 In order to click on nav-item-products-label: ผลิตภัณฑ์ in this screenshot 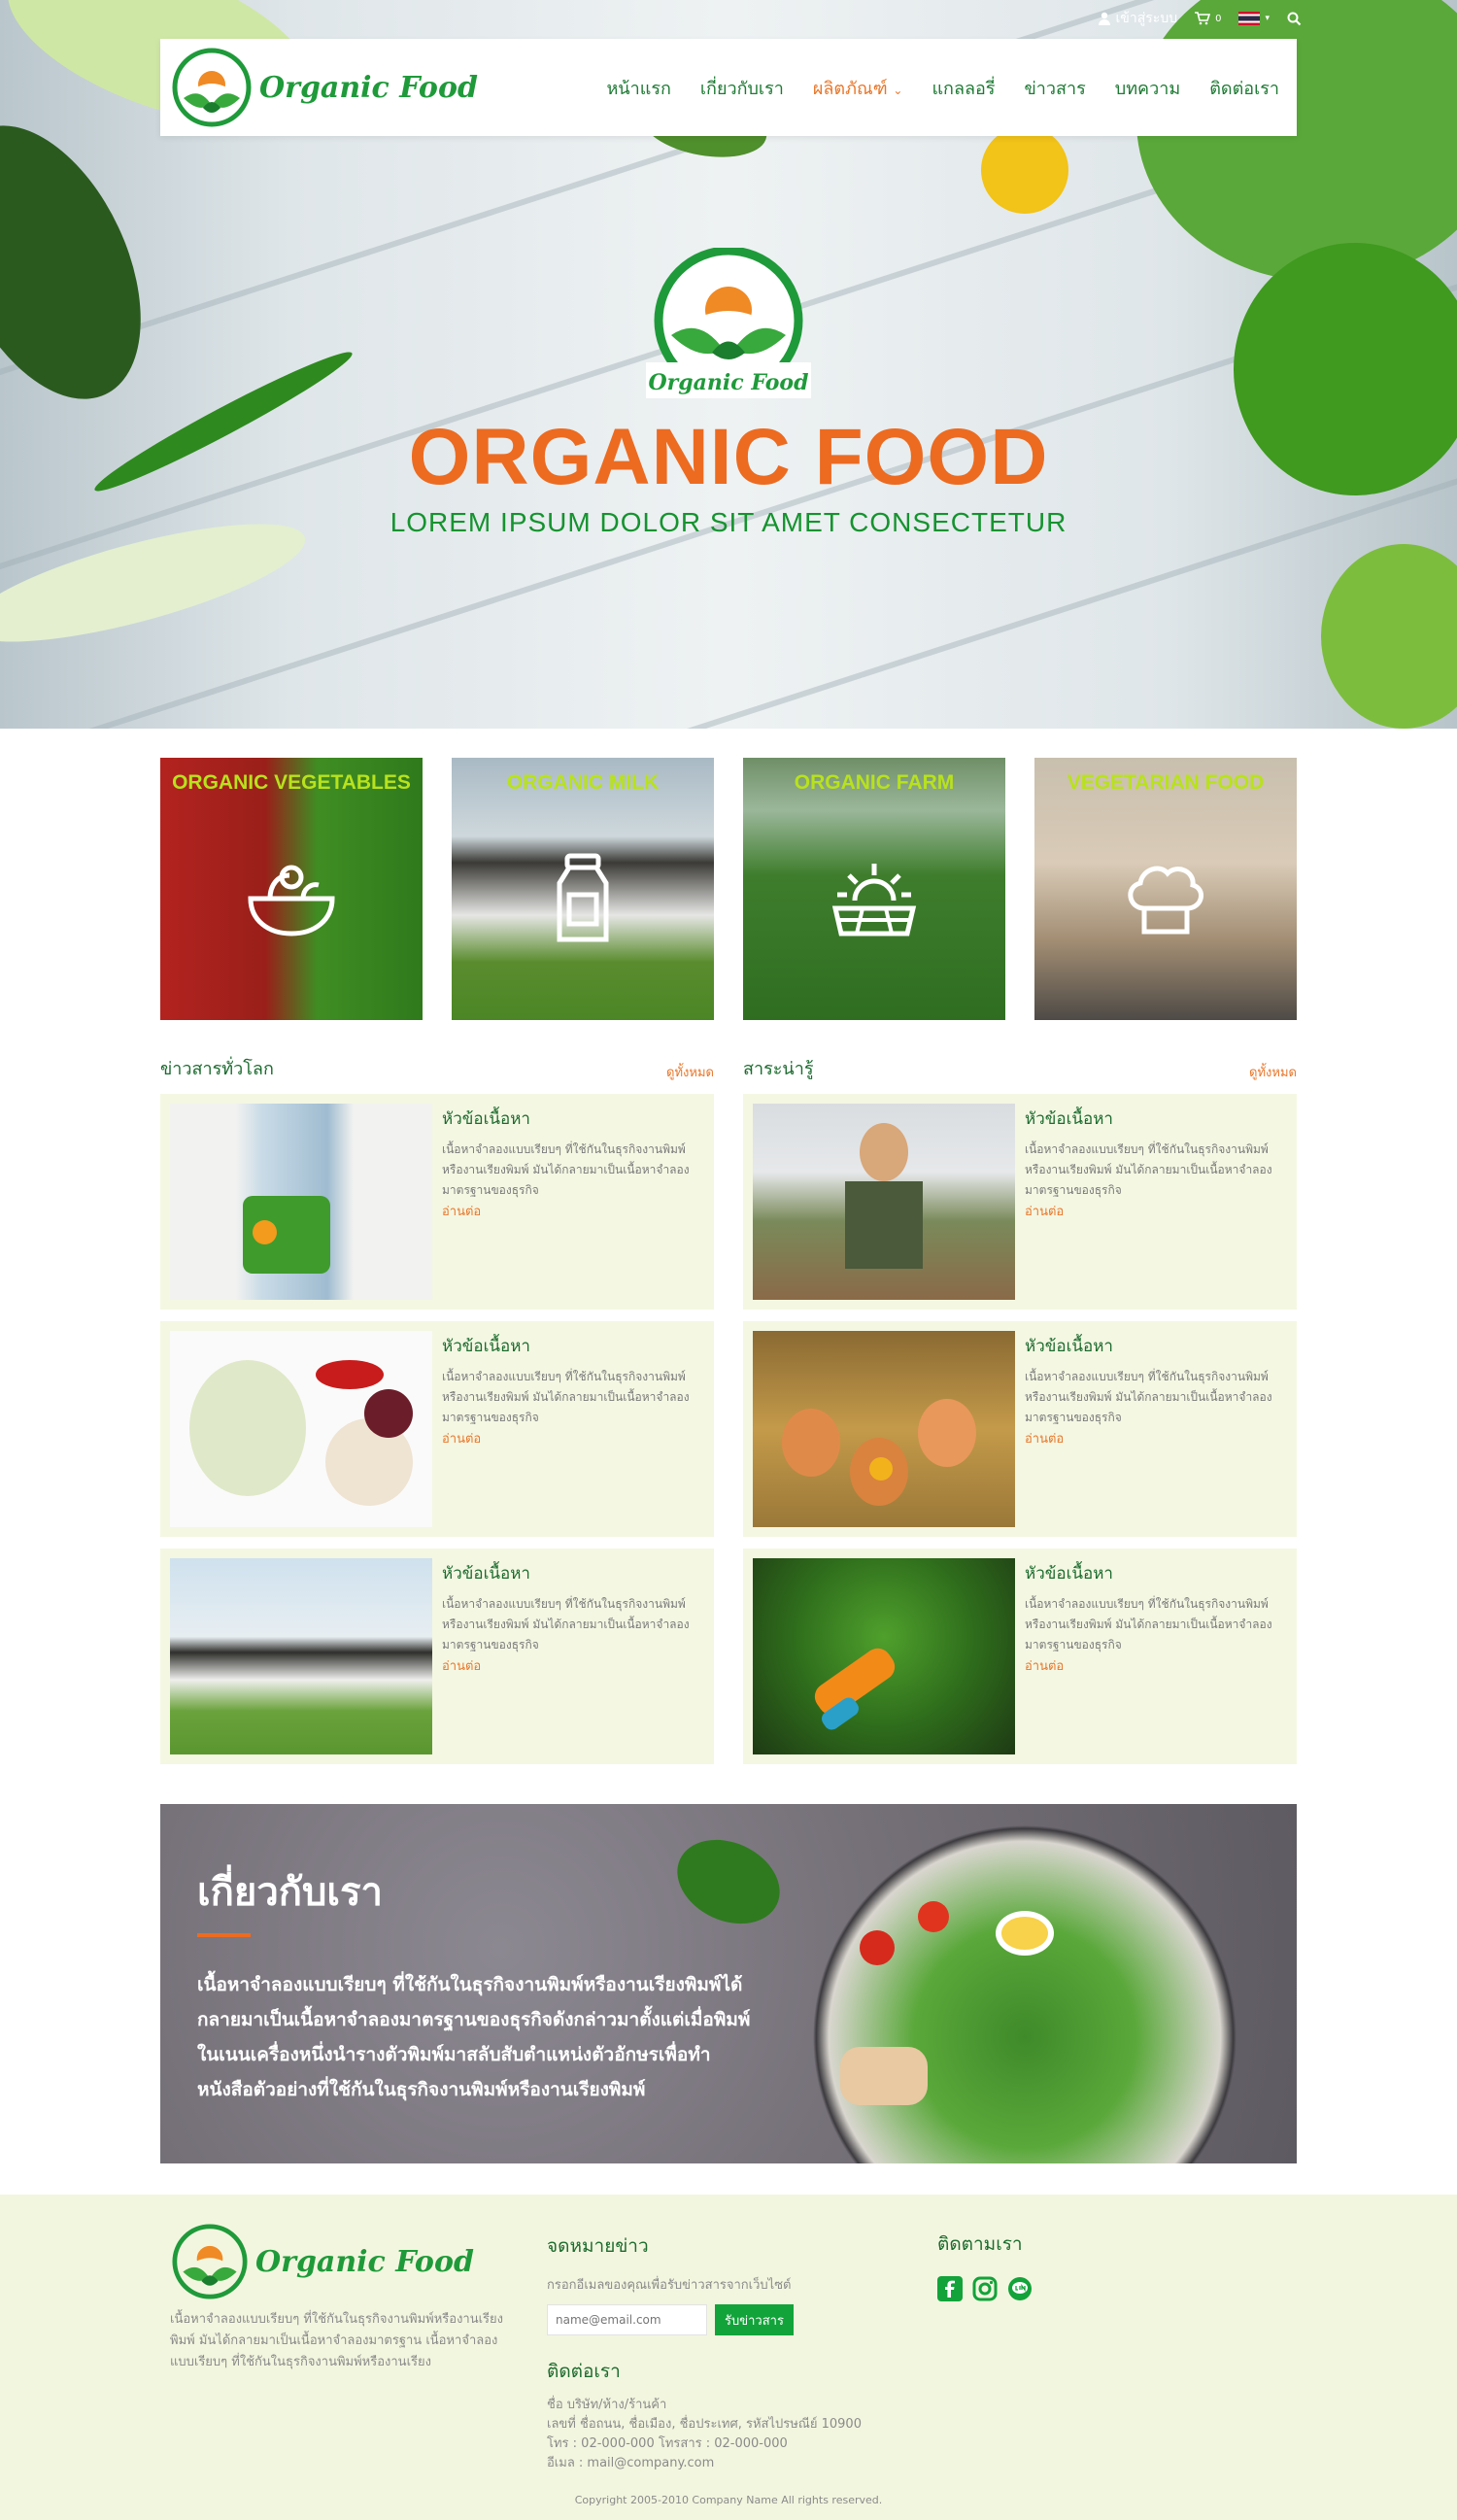, I will do `click(850, 88)`.